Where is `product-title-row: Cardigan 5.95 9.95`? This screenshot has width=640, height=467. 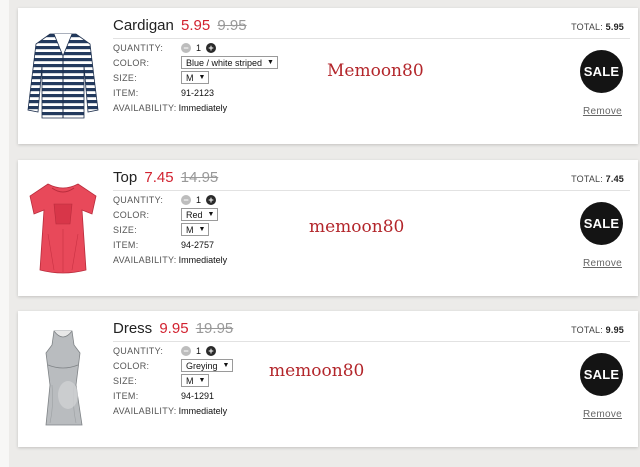 product-title-row: Cardigan 5.95 9.95 is located at coordinates (180, 25).